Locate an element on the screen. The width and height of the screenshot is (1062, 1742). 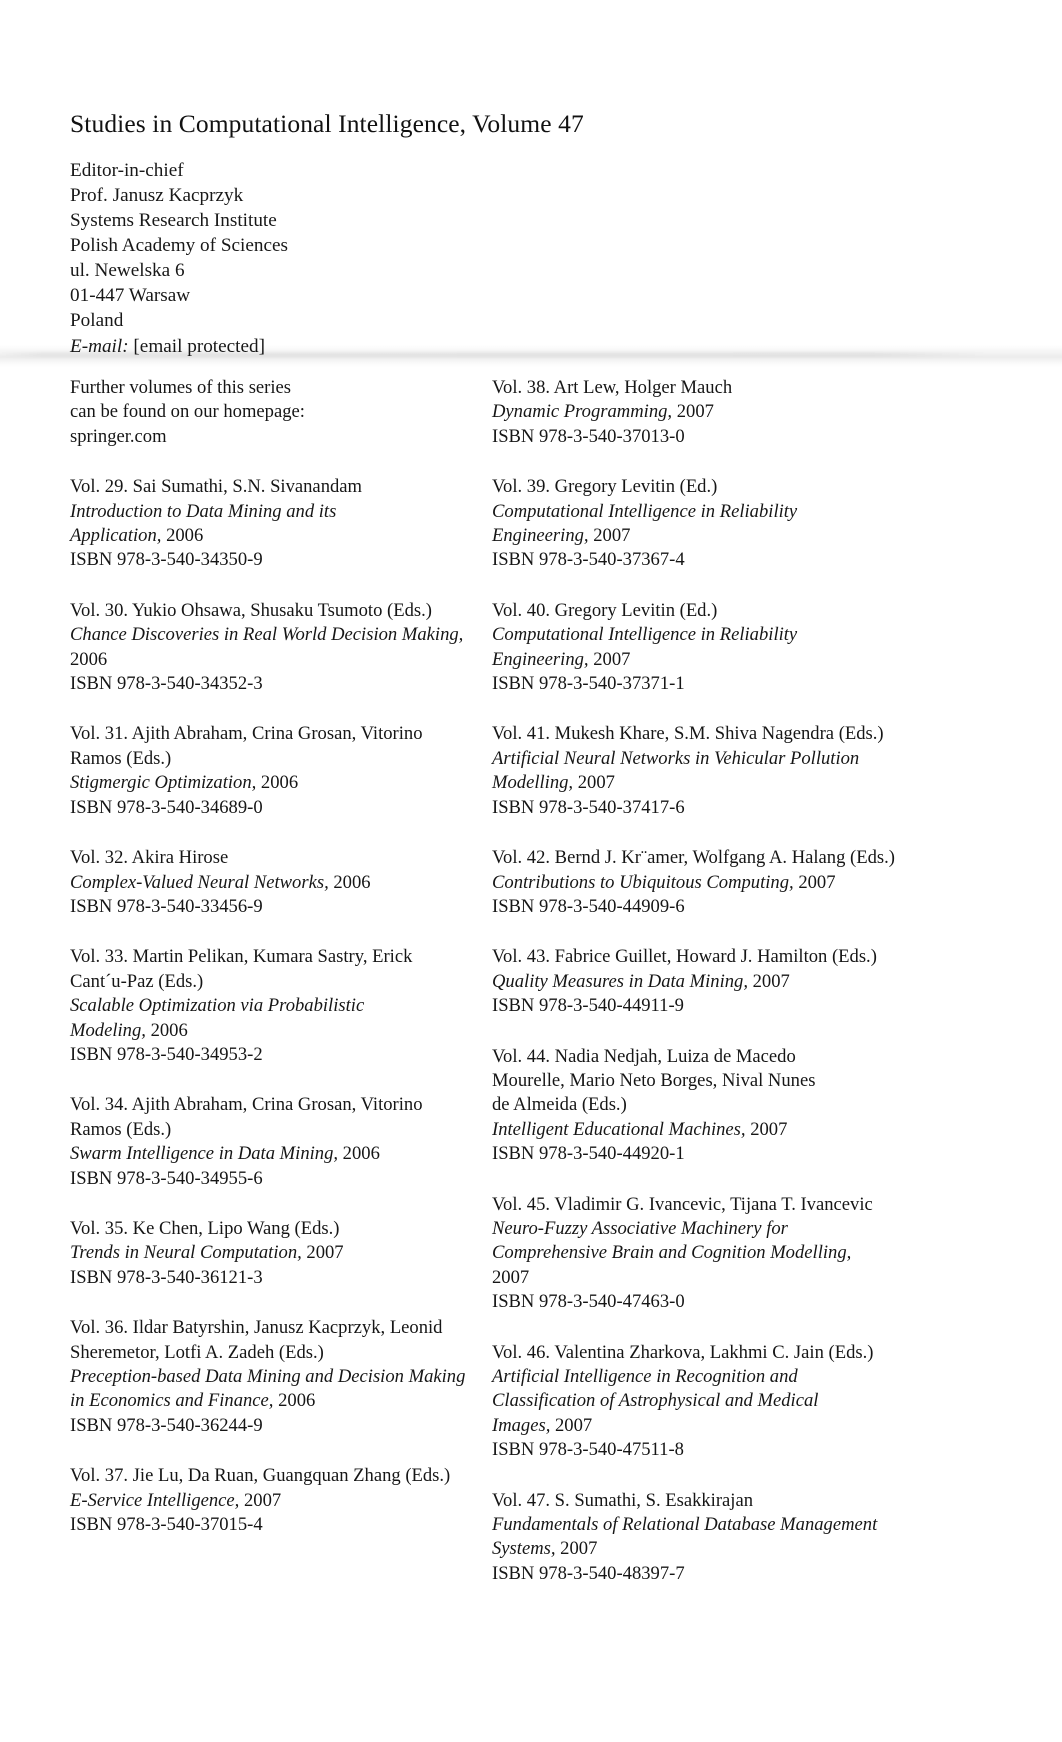
entry-authors: Vol. 29. Sai Sumathi, S.N. Sivanandam is located at coordinates (216, 487).